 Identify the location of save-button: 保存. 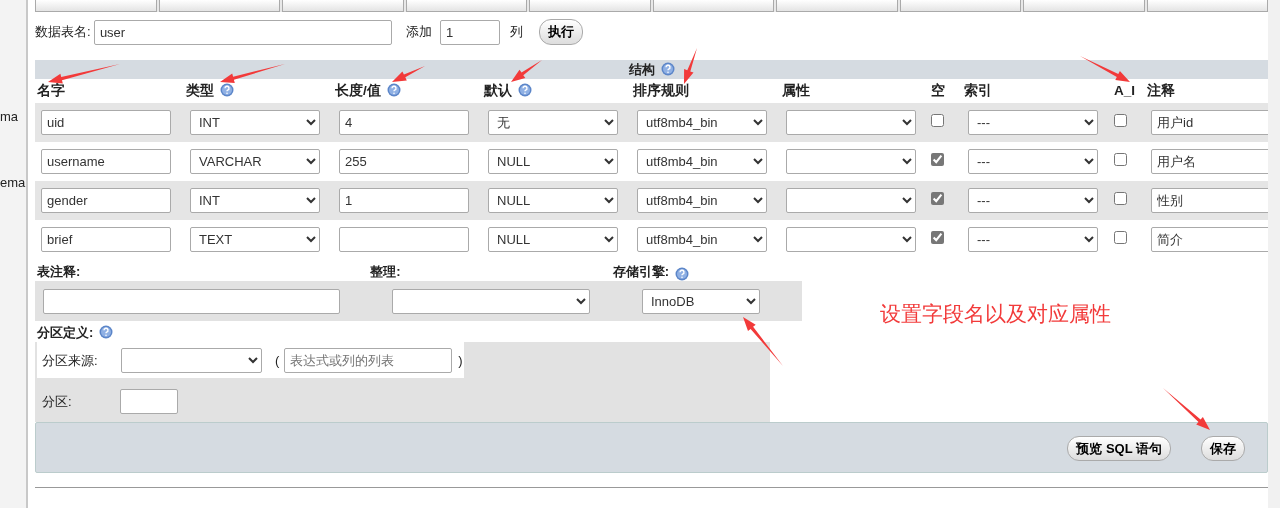
(1223, 448).